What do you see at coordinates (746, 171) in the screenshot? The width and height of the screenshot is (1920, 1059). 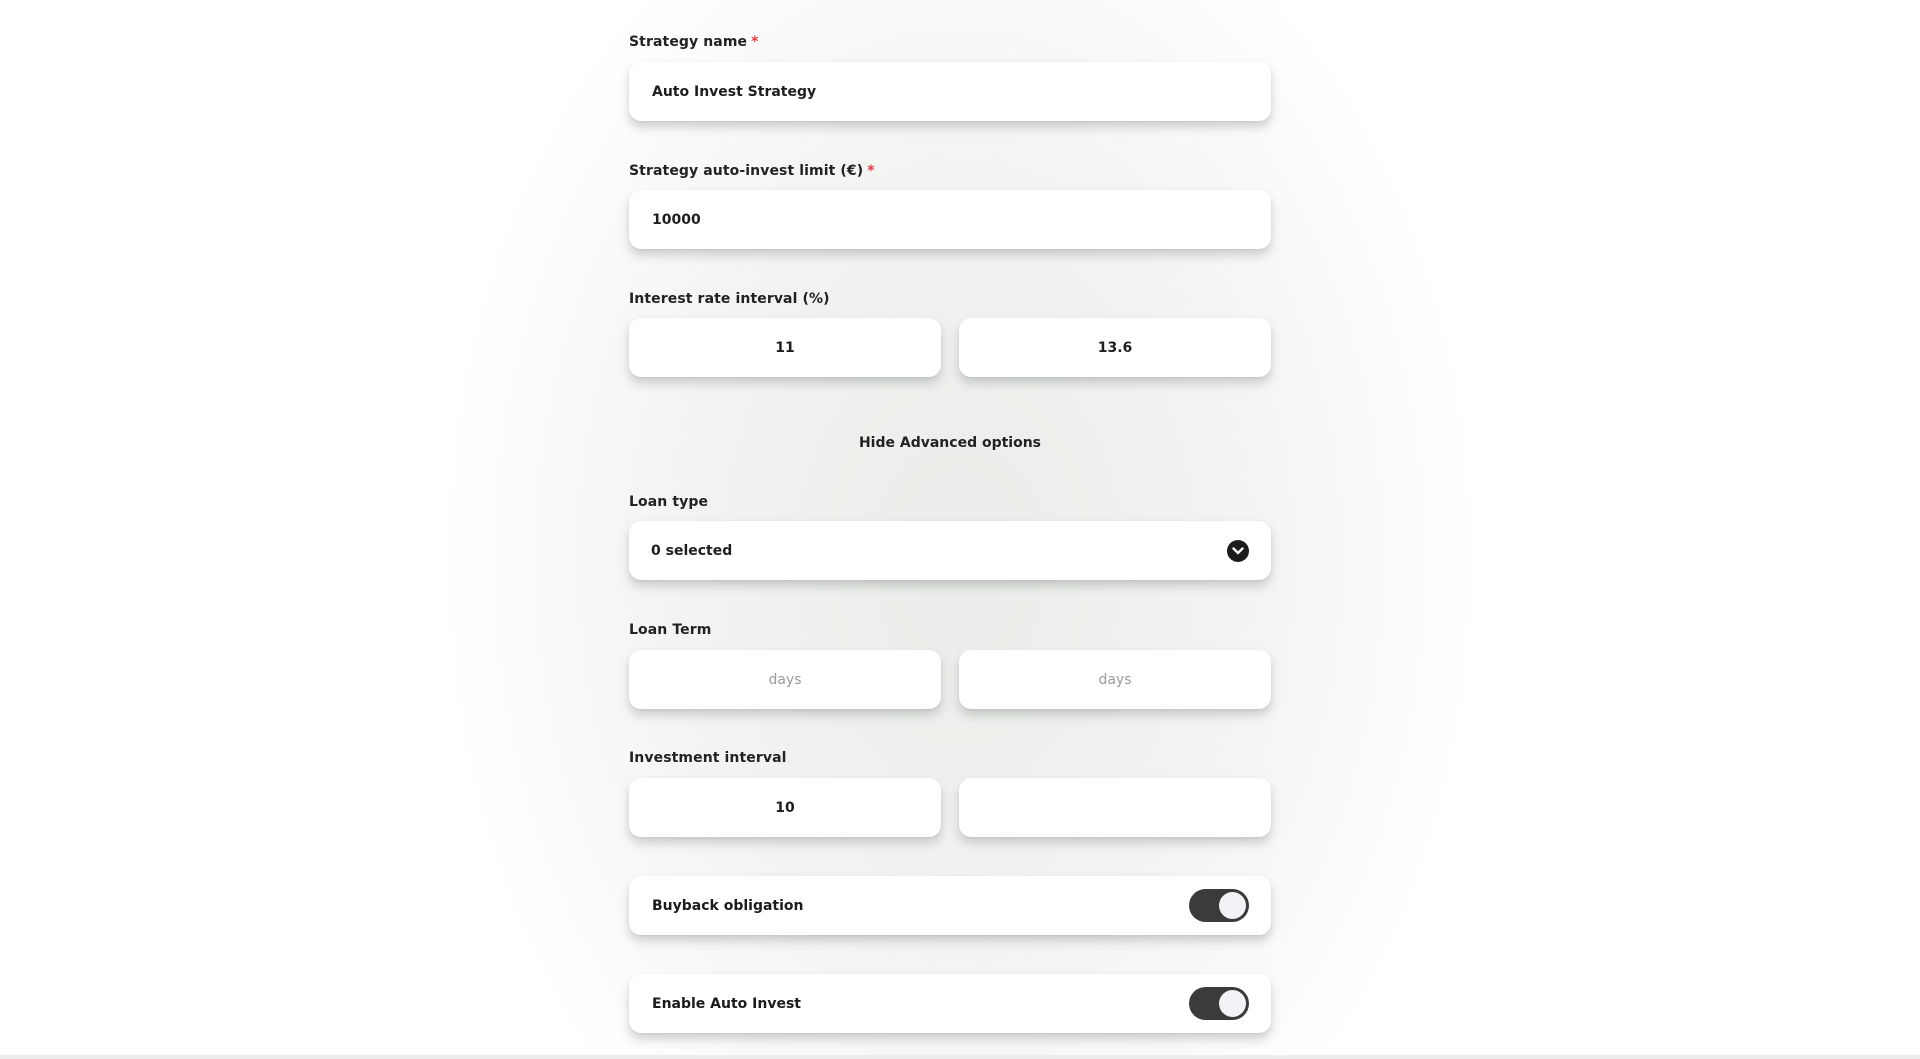 I see `invest-limit-label-text: Strategy auto-invest limit (€)` at bounding box center [746, 171].